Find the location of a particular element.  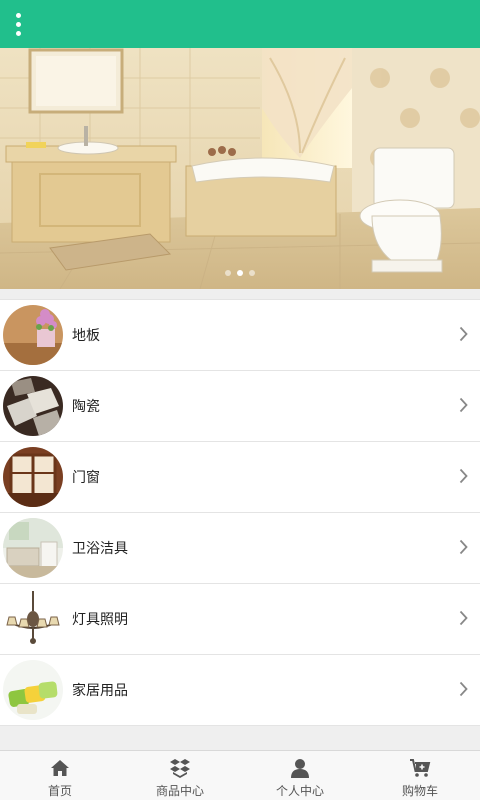

tab-products: 商品中心 is located at coordinates (180, 775).